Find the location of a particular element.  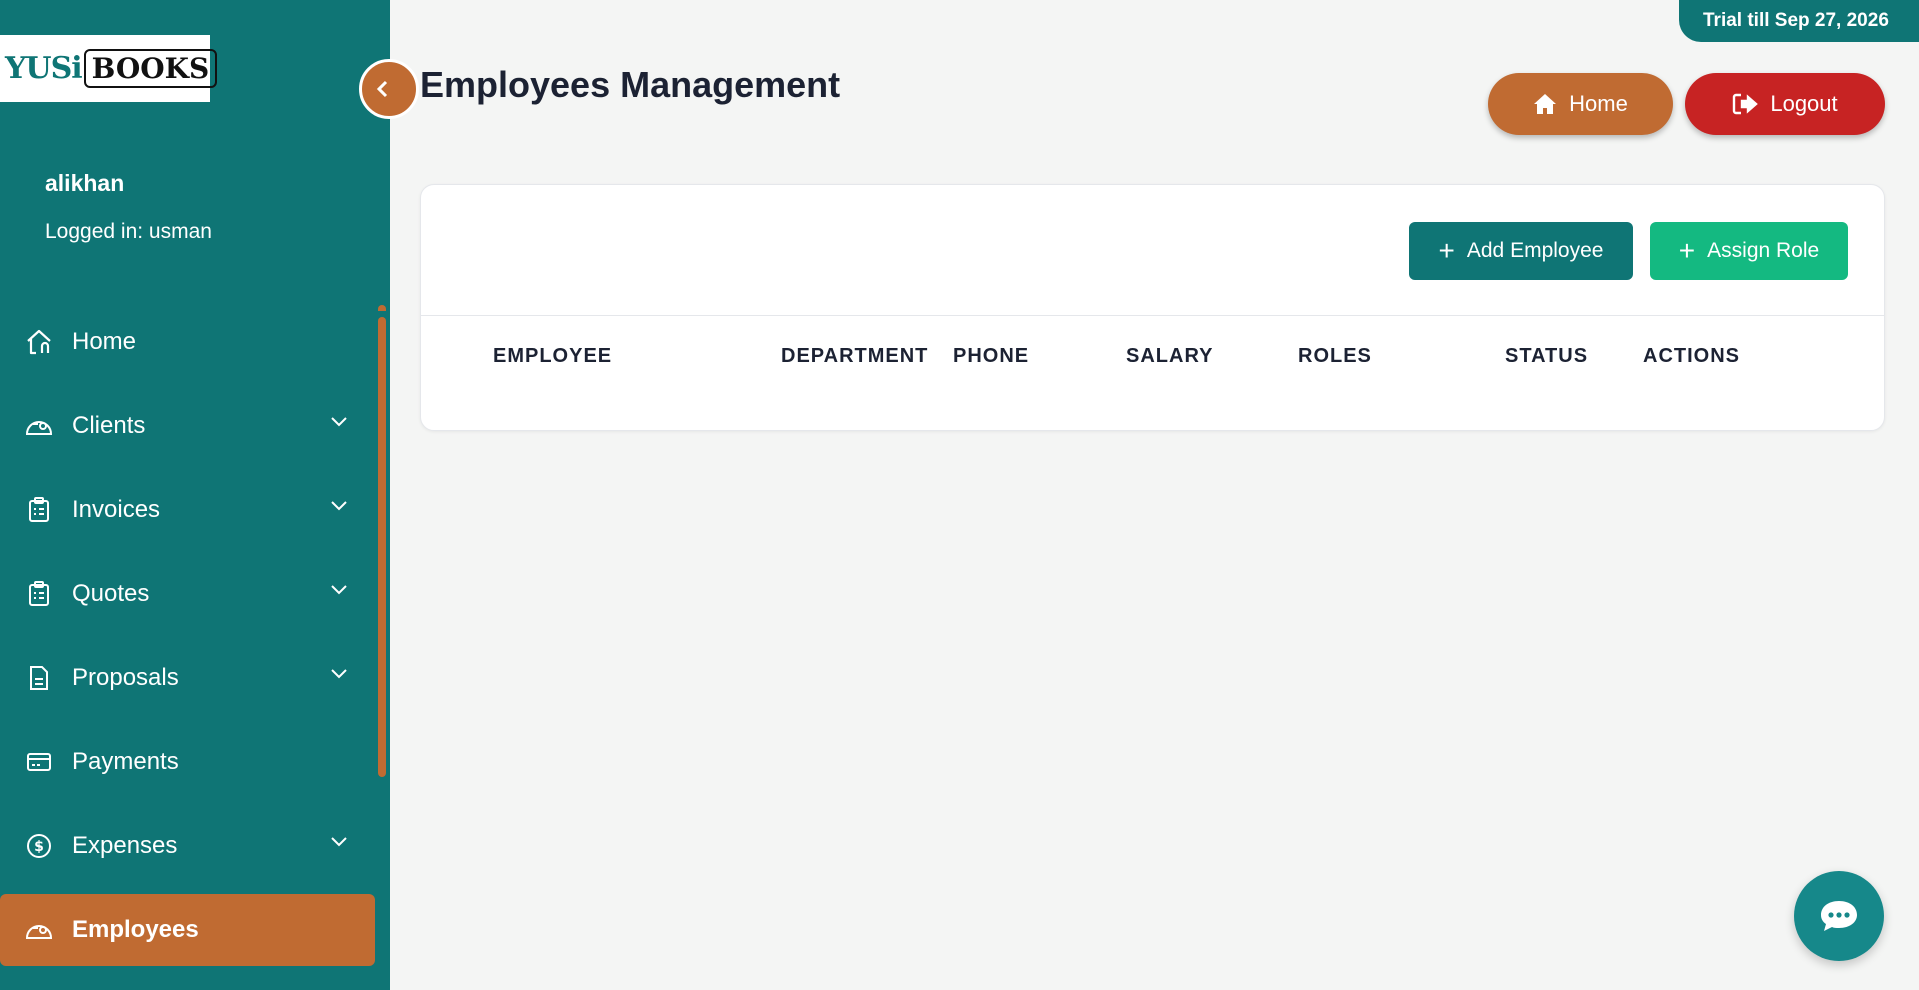

sidebar-item-label: Employees is located at coordinates (135, 929).